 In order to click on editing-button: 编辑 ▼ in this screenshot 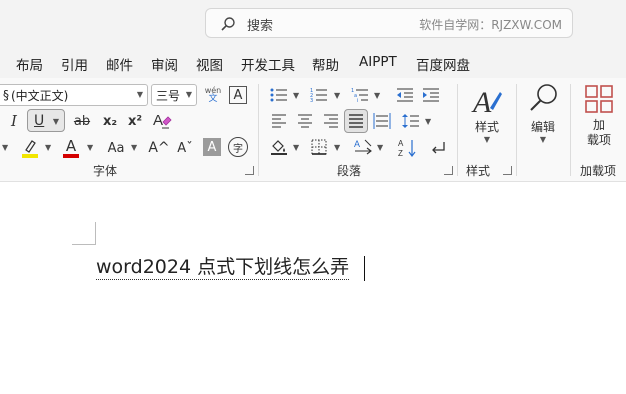, I will do `click(543, 117)`.